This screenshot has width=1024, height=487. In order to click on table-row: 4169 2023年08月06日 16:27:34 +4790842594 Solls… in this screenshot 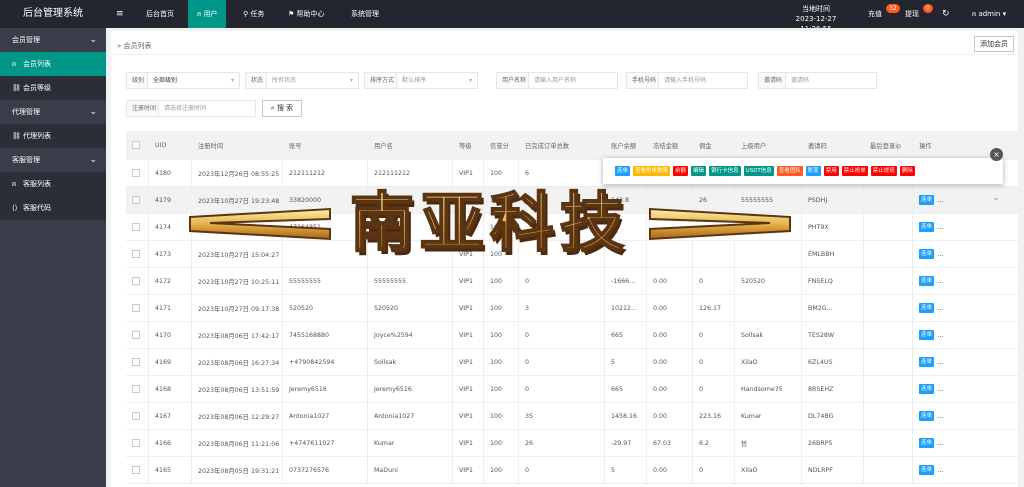, I will do `click(572, 362)`.